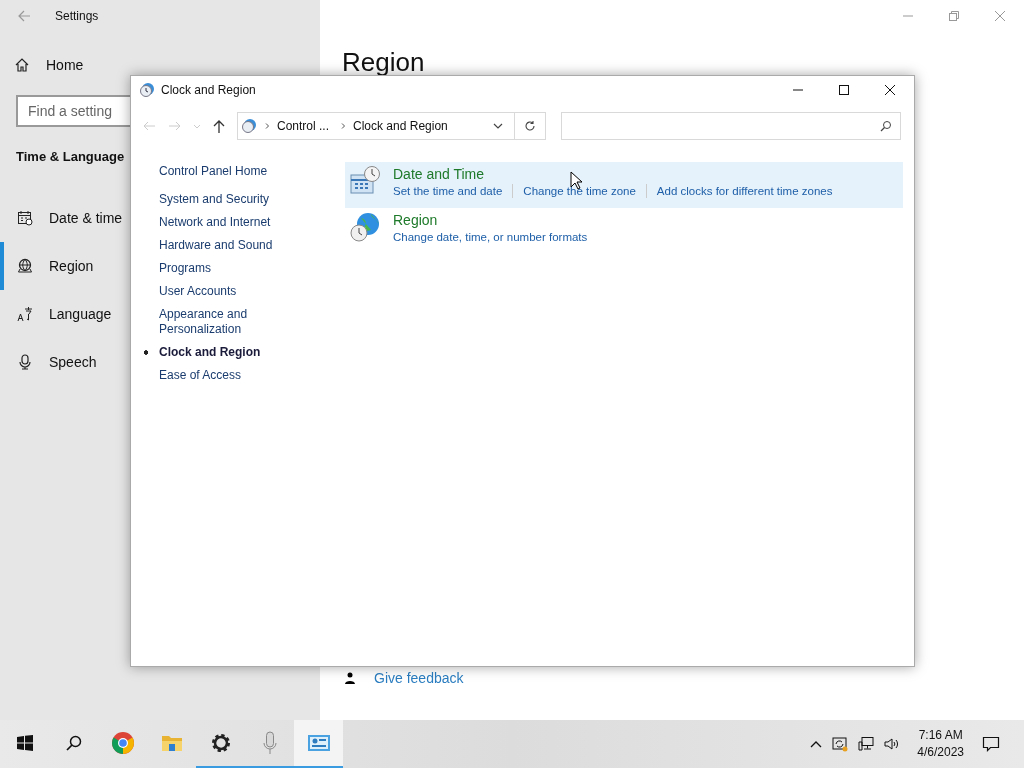 Image resolution: width=1024 pixels, height=768 pixels. Describe the element at coordinates (744, 191) in the screenshot. I see `category-link: Add clocks for different time zones` at that location.